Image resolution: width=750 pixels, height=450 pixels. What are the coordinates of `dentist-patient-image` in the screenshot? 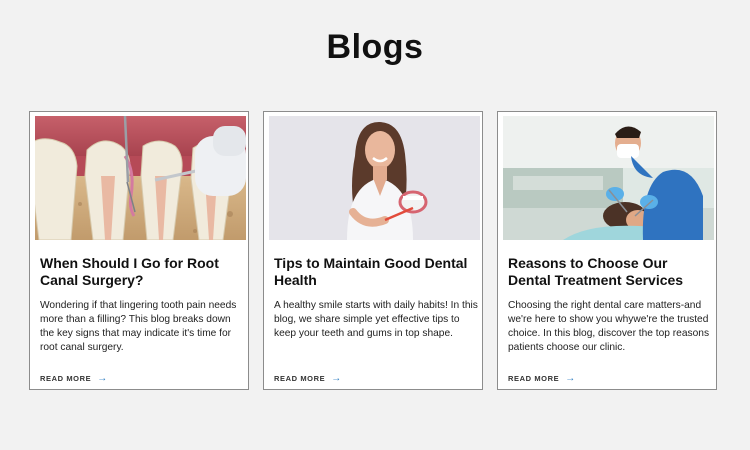 It's located at (608, 178).